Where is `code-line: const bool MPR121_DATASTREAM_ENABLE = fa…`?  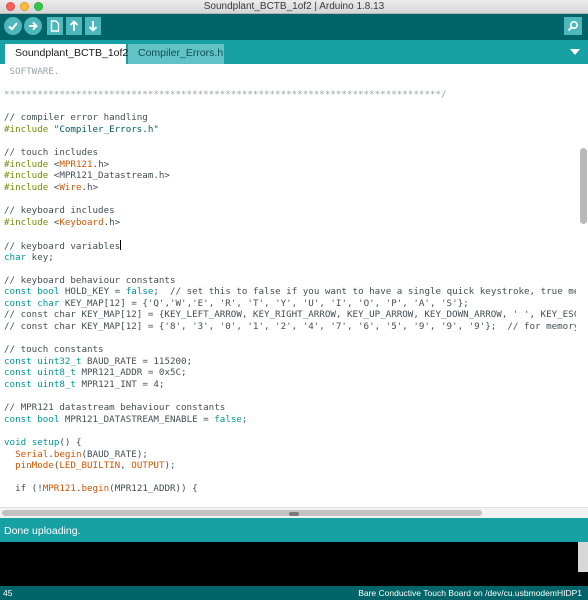 code-line: const bool MPR121_DATASTREAM_ENABLE = fa… is located at coordinates (290, 420).